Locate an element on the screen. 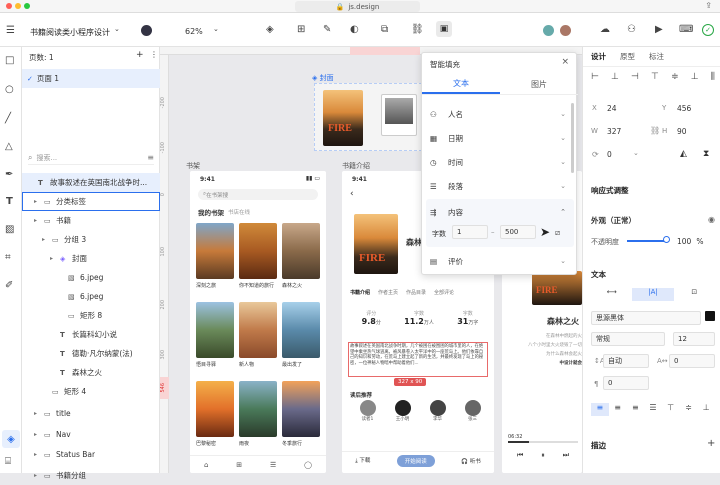 This screenshot has height=485, width=720. distribute-icon: ⫼ is located at coordinates (713, 77).